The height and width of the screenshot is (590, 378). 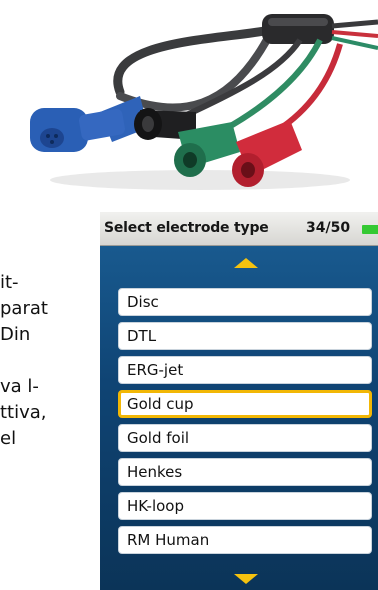 I want to click on item-counter: 34/50, so click(x=328, y=228).